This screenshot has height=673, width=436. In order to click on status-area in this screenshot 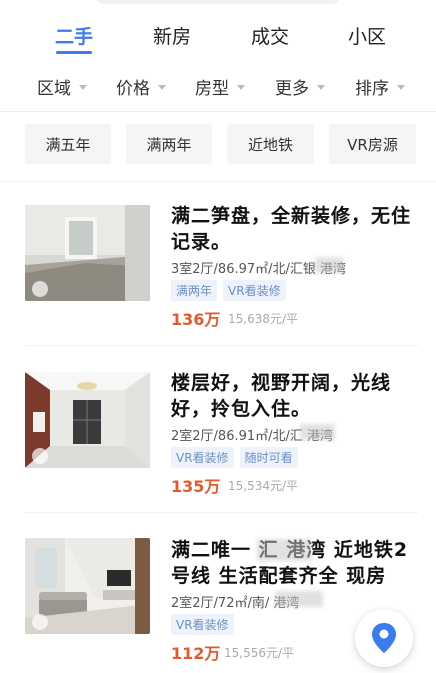, I will do `click(218, 4)`.